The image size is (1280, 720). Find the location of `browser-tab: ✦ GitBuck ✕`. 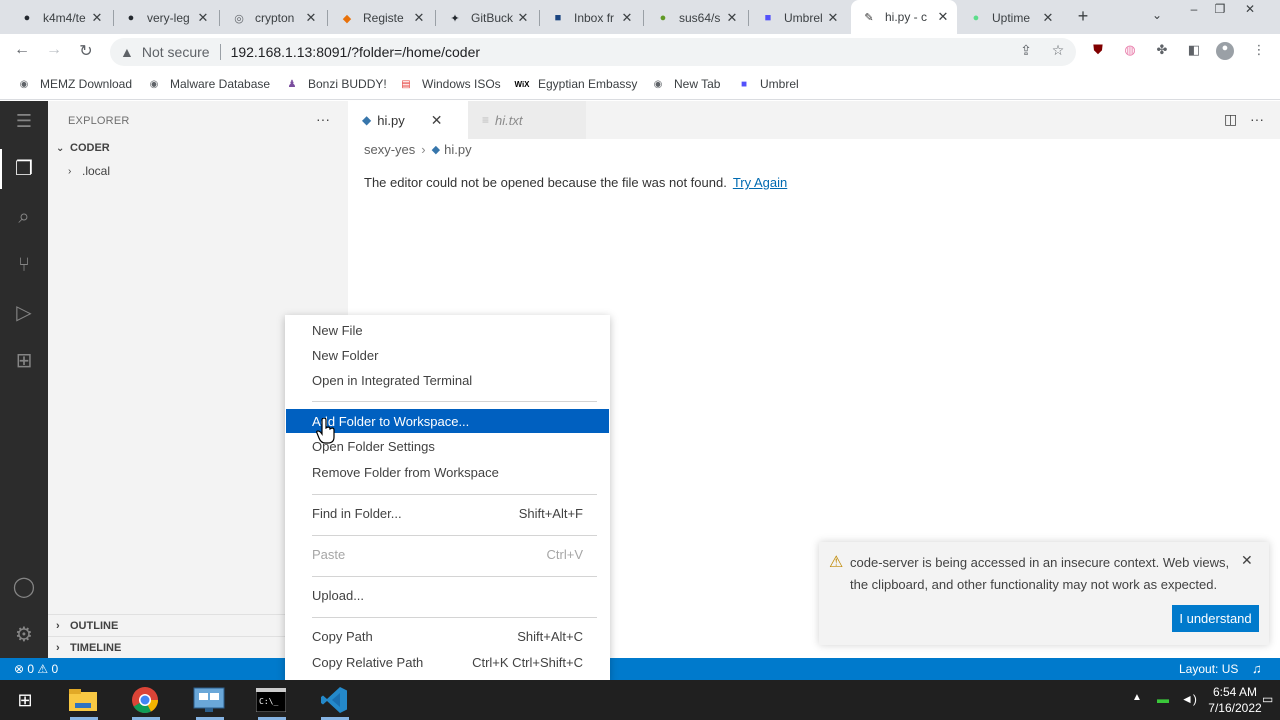

browser-tab: ✦ GitBuck ✕ is located at coordinates (487, 18).